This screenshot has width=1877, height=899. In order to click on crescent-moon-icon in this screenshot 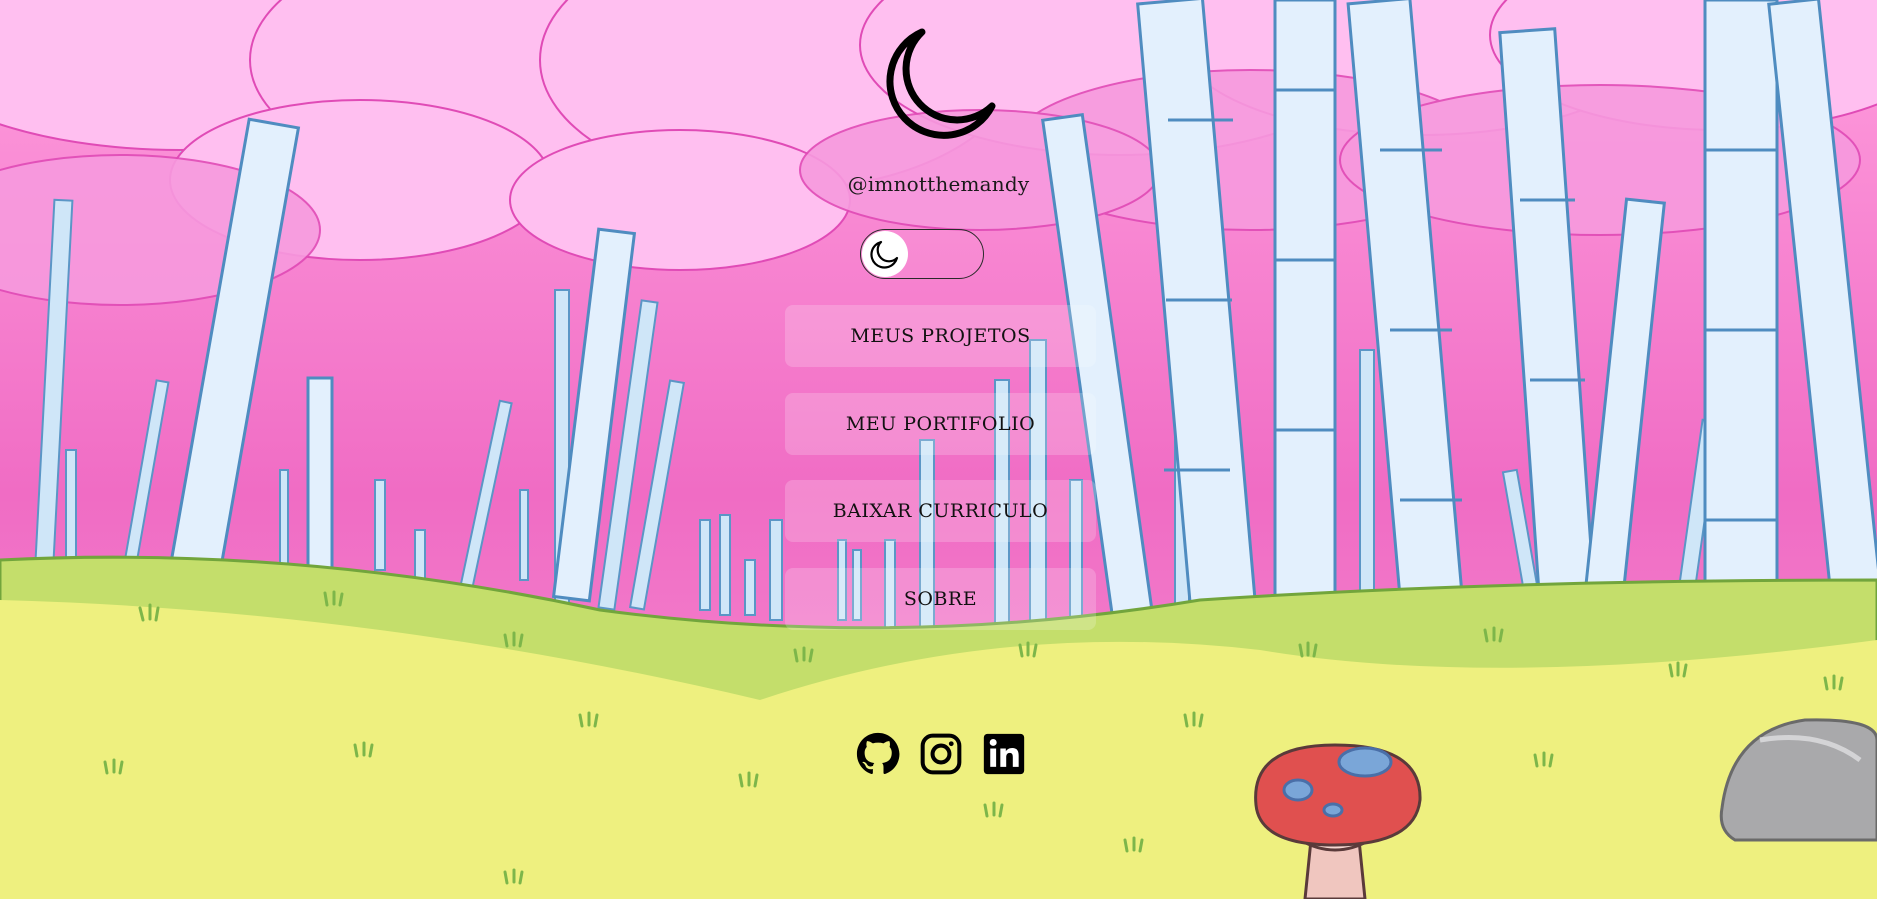, I will do `click(941, 83)`.